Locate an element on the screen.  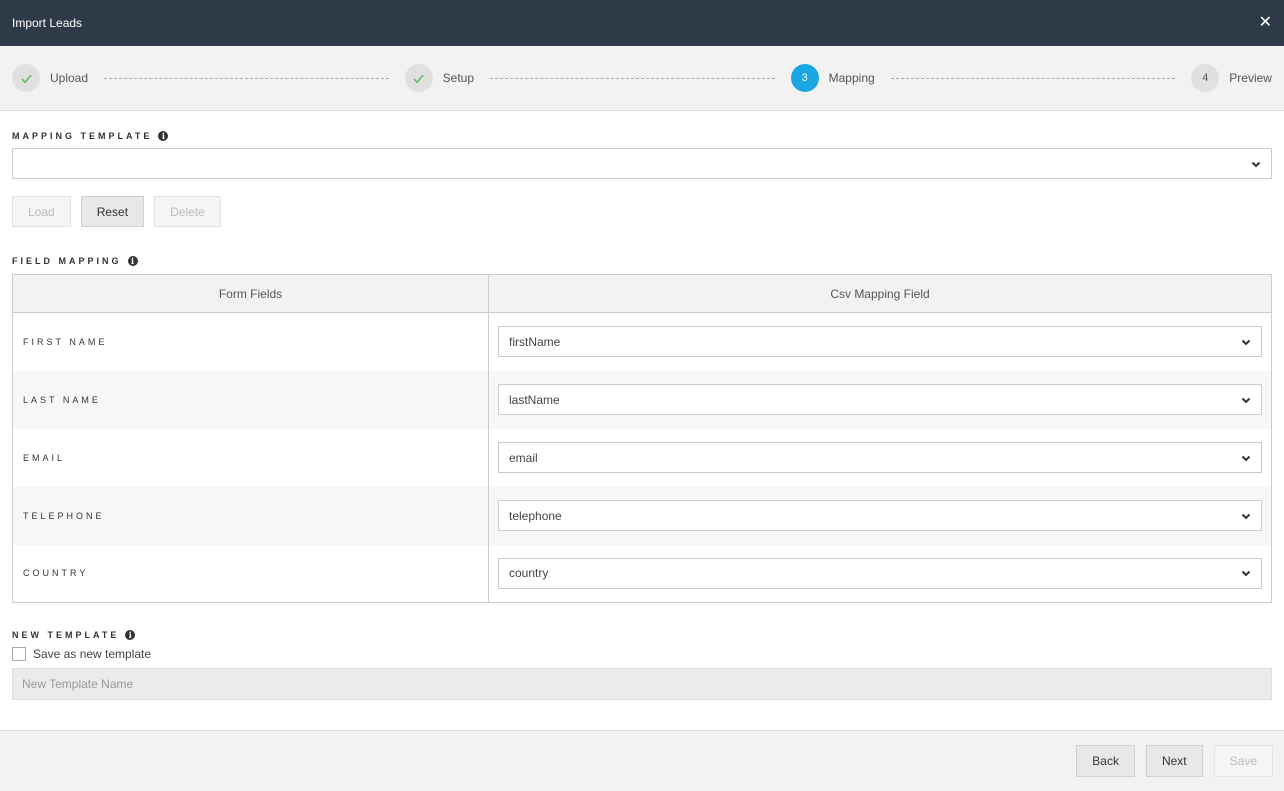
table-row: FIRST NAME firstName is located at coordinates (642, 341).